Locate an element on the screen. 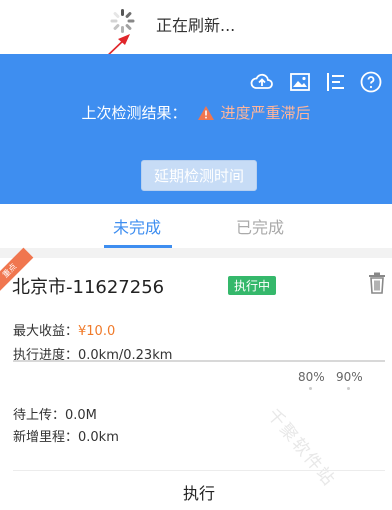 The height and width of the screenshot is (510, 392). marker-80-dot is located at coordinates (310, 388).